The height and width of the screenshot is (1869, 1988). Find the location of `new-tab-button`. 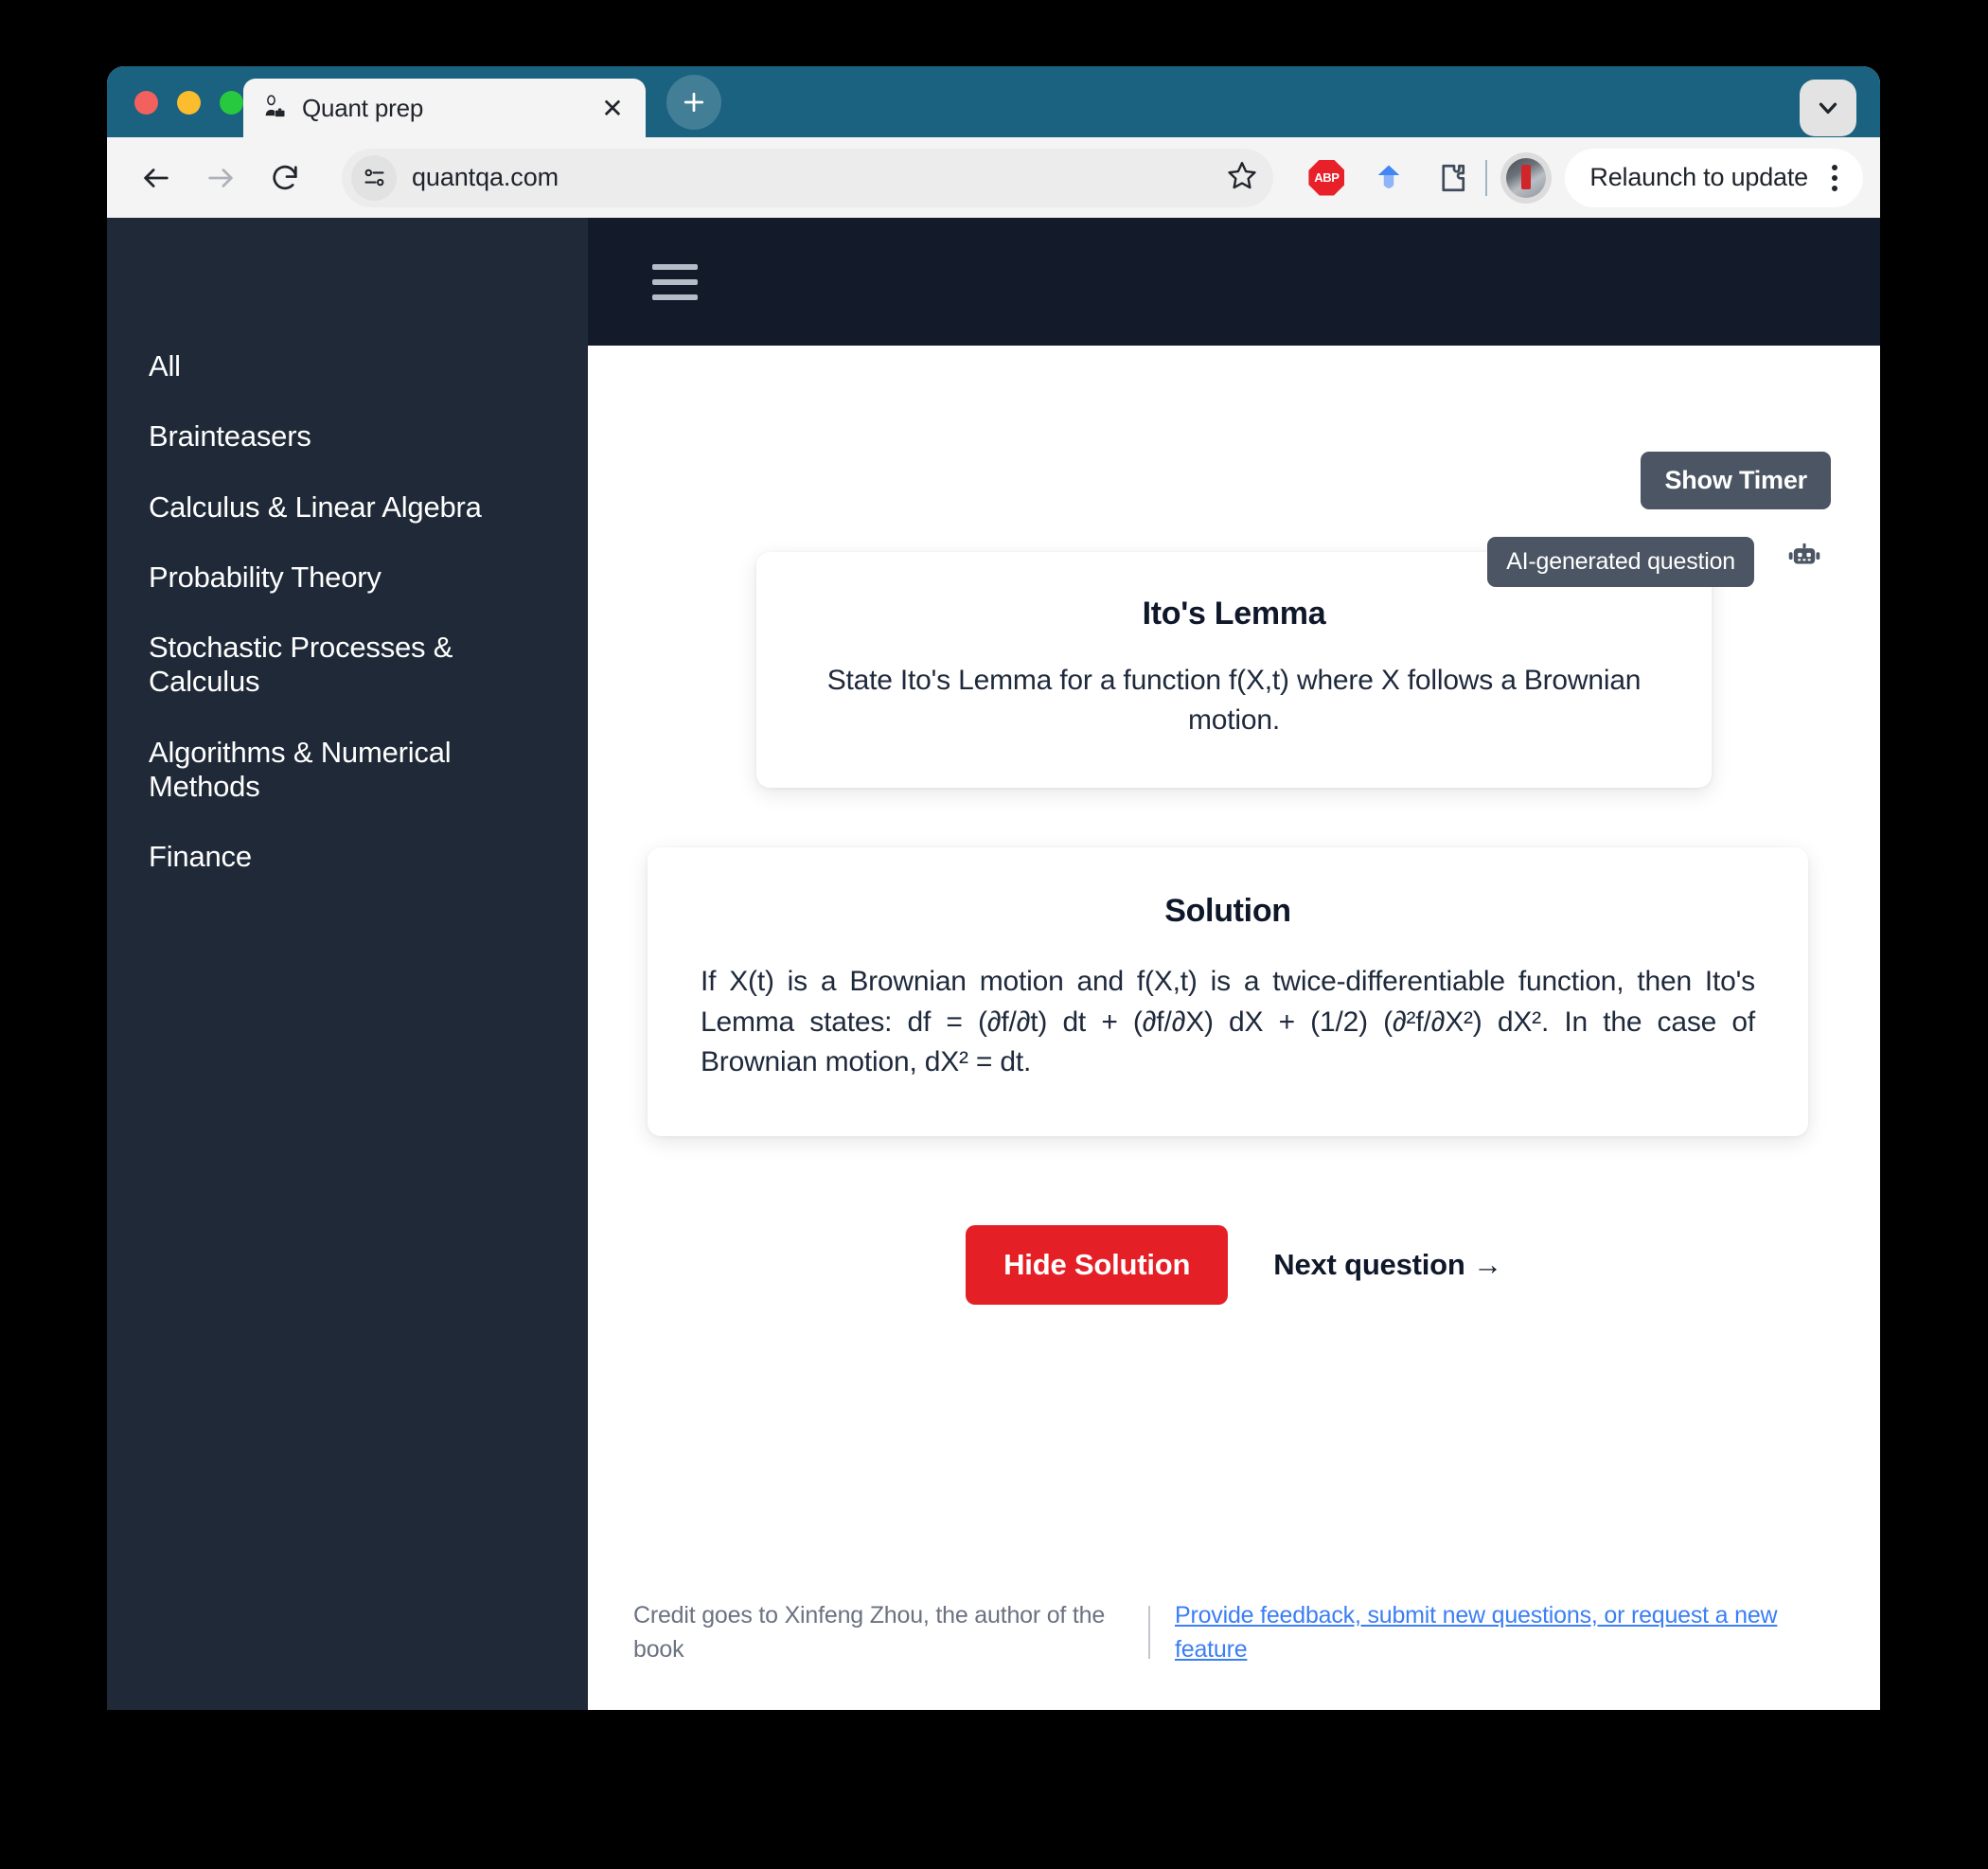

new-tab-button is located at coordinates (693, 102).